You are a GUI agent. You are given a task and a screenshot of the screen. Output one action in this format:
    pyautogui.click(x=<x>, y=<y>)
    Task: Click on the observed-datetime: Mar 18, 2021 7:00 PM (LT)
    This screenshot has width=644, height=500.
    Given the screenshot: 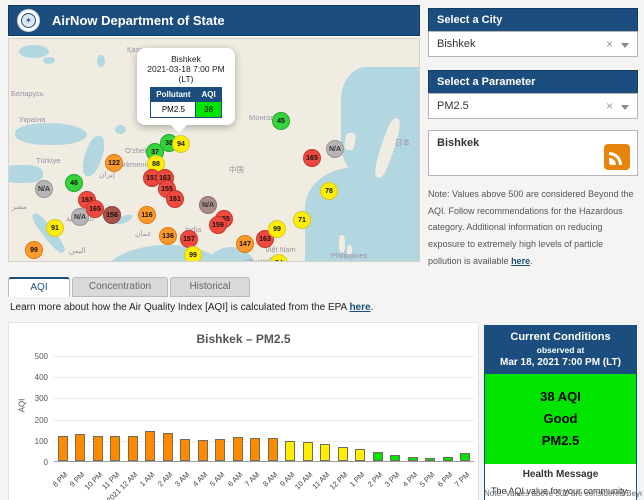 What is the action you would take?
    pyautogui.click(x=560, y=362)
    